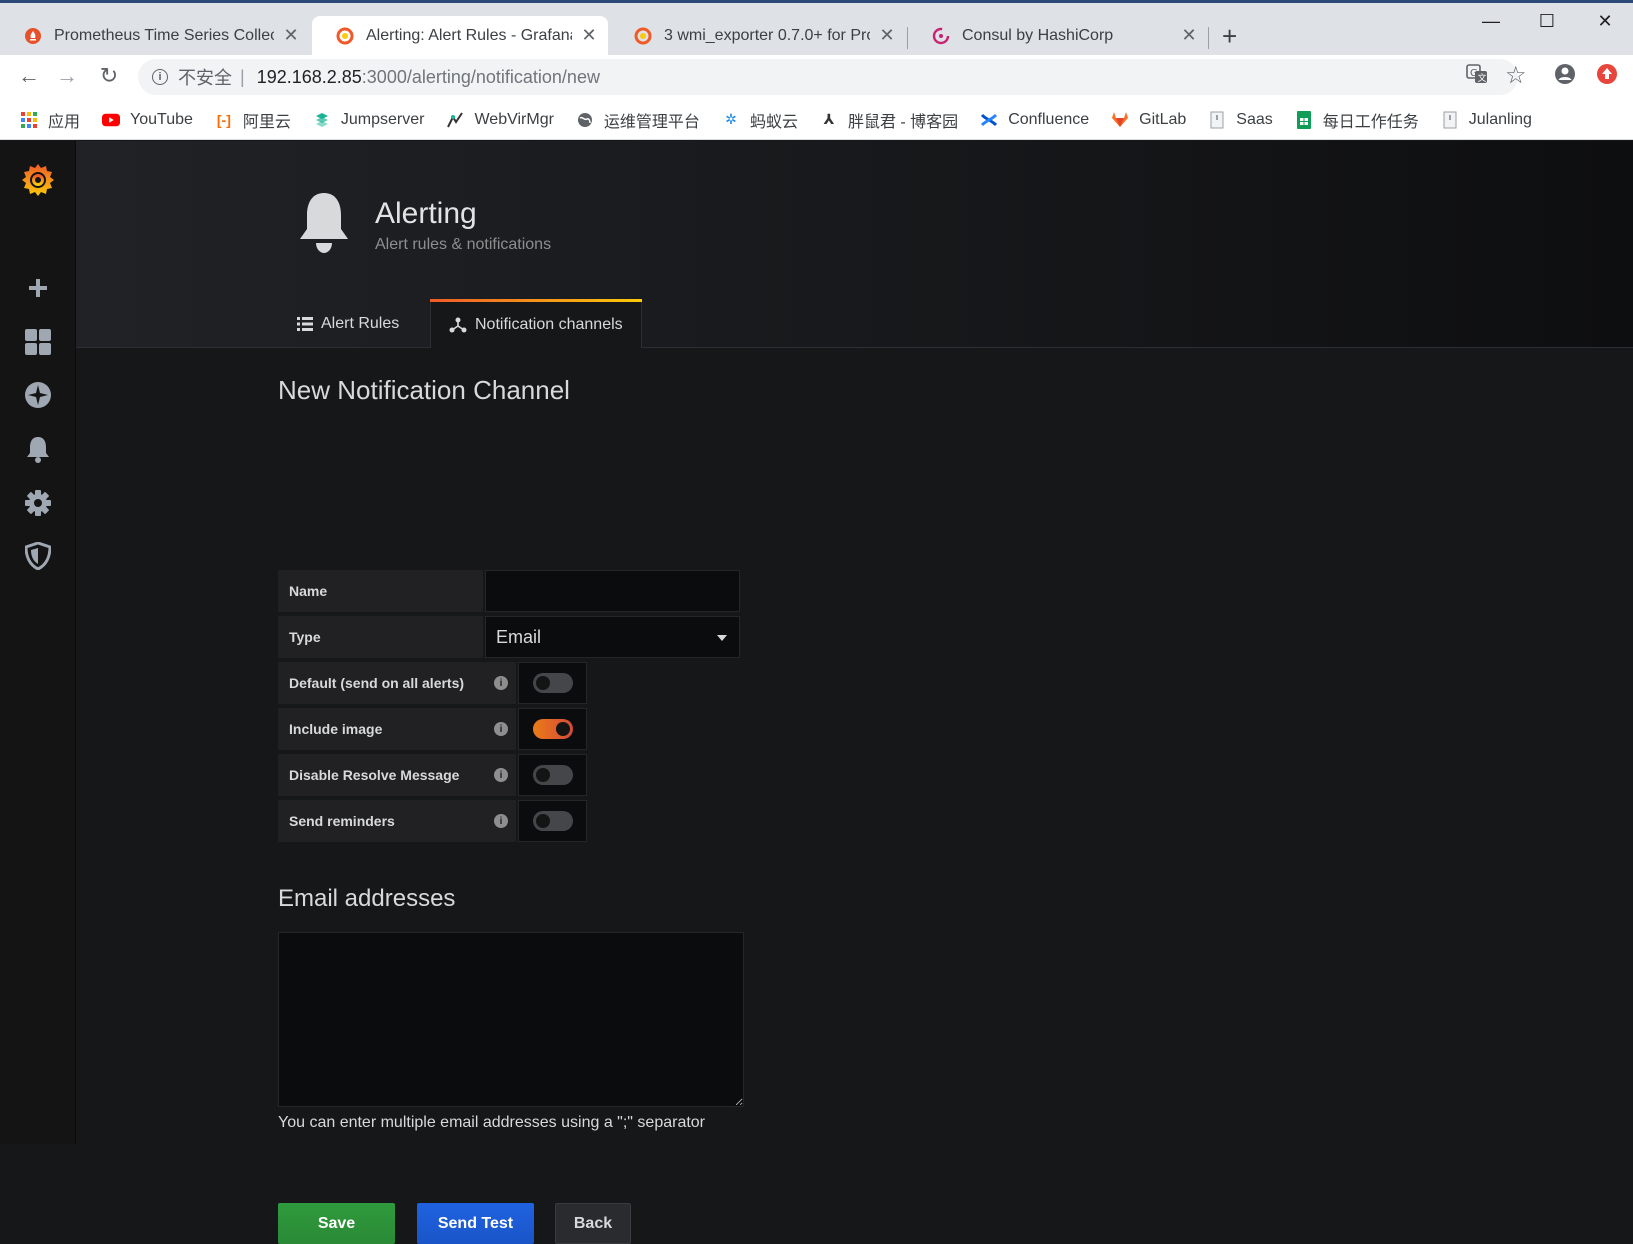 Image resolution: width=1633 pixels, height=1244 pixels. Describe the element at coordinates (161, 119) in the screenshot. I see `bookmark-label: YouTube` at that location.